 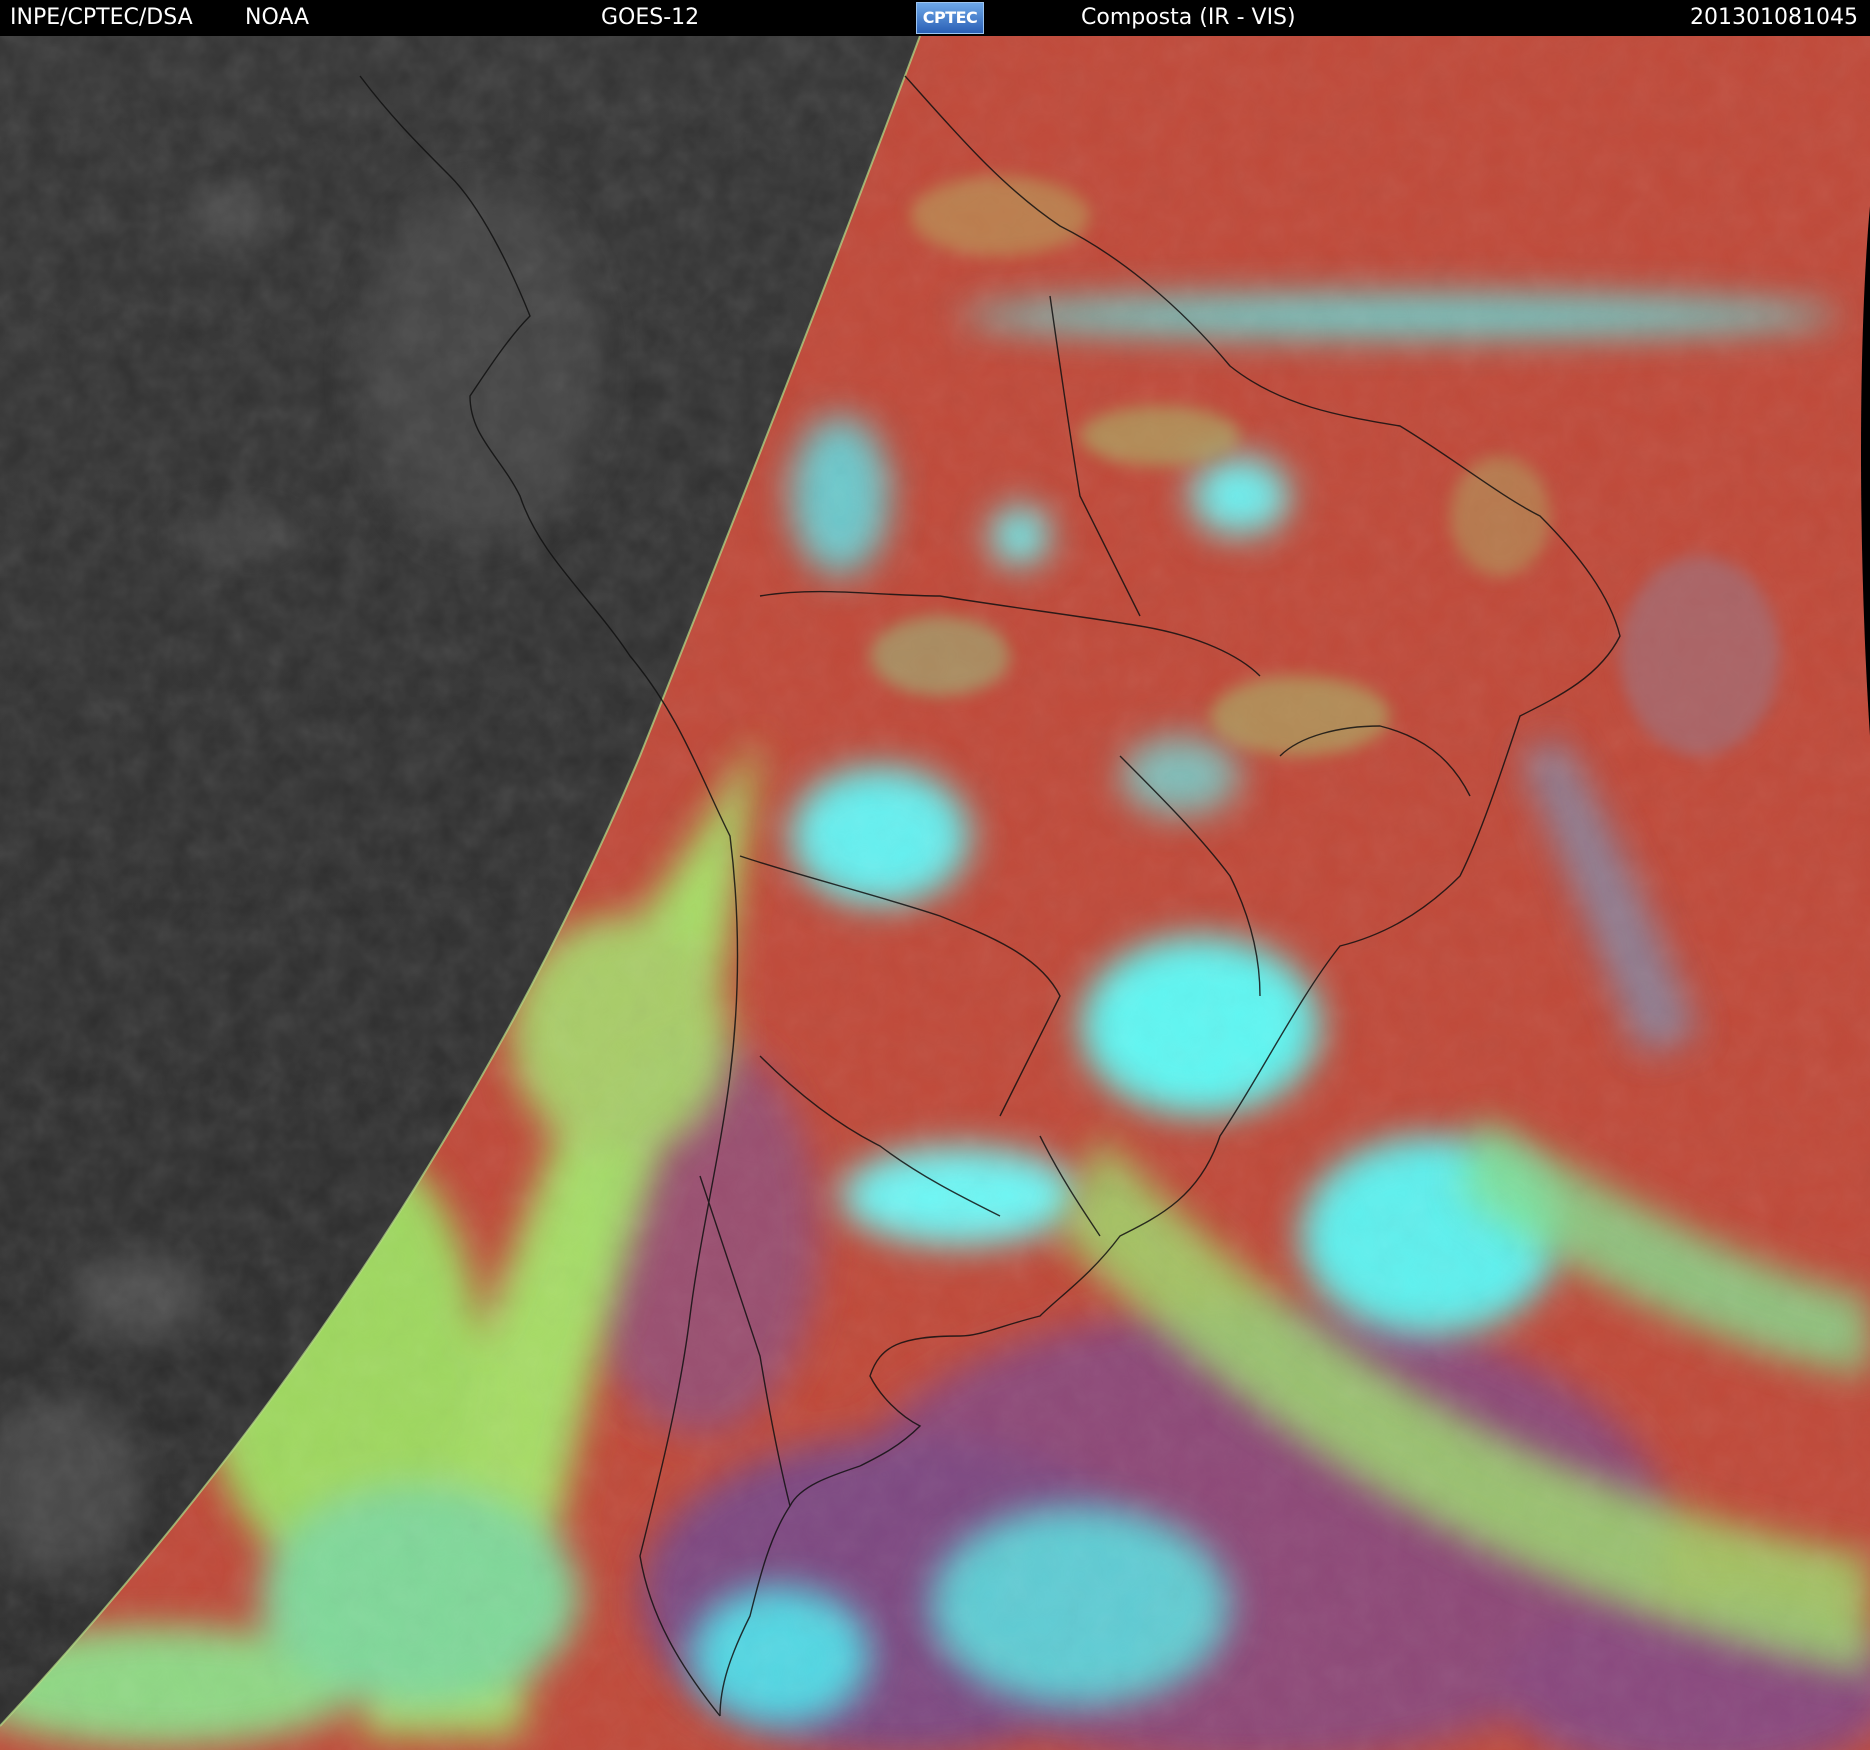 What do you see at coordinates (101, 17) in the screenshot?
I see `source-label: INPE/CPTEC/DSA` at bounding box center [101, 17].